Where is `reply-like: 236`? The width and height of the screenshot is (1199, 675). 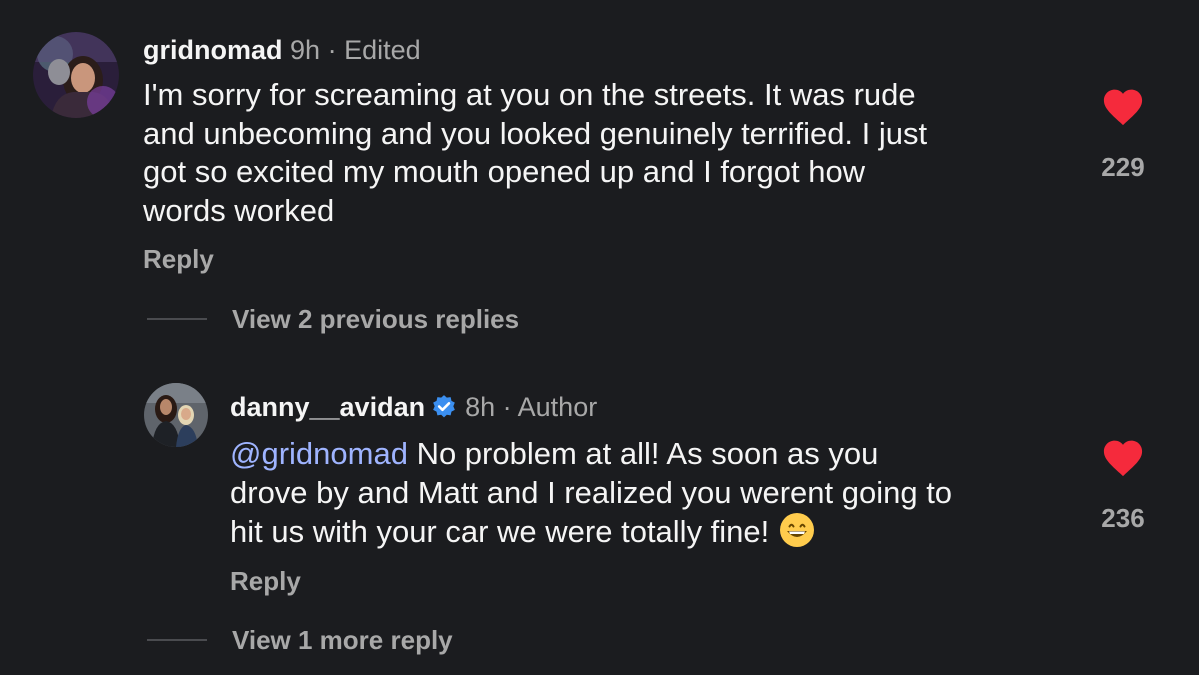 reply-like: 236 is located at coordinates (1123, 485).